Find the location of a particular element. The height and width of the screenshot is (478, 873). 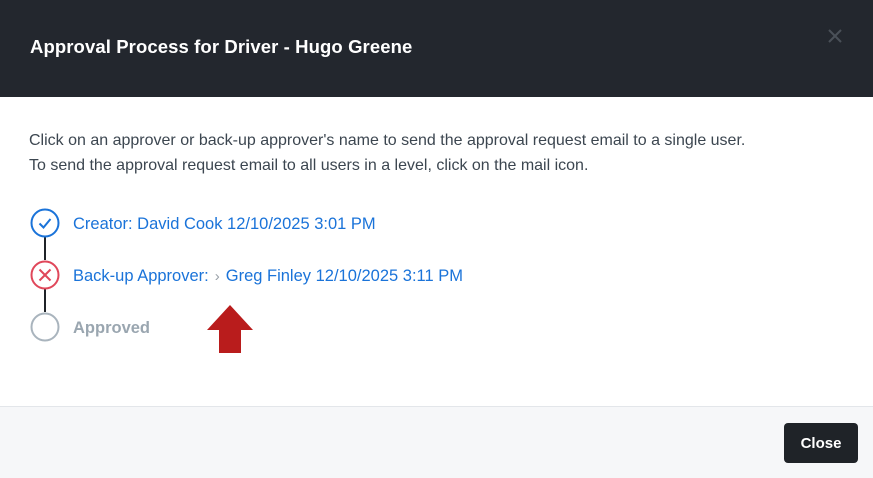

step-creator: Creator: David Cook 12/10/2025 3:01 PM is located at coordinates (224, 224).